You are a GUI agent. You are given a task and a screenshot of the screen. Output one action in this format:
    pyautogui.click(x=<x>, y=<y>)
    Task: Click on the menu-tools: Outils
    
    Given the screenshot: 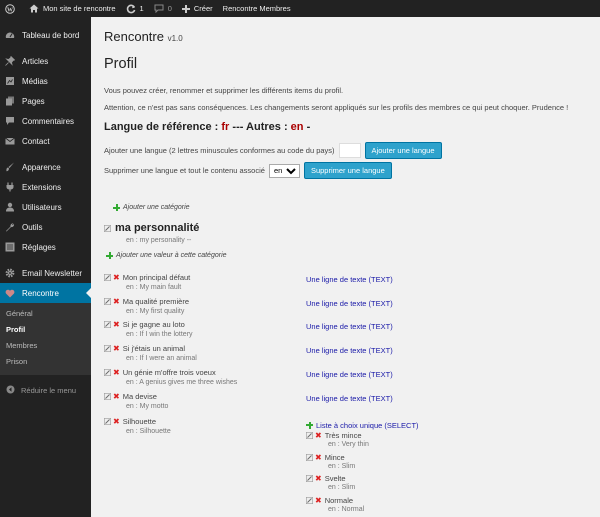 What is the action you would take?
    pyautogui.click(x=45, y=227)
    